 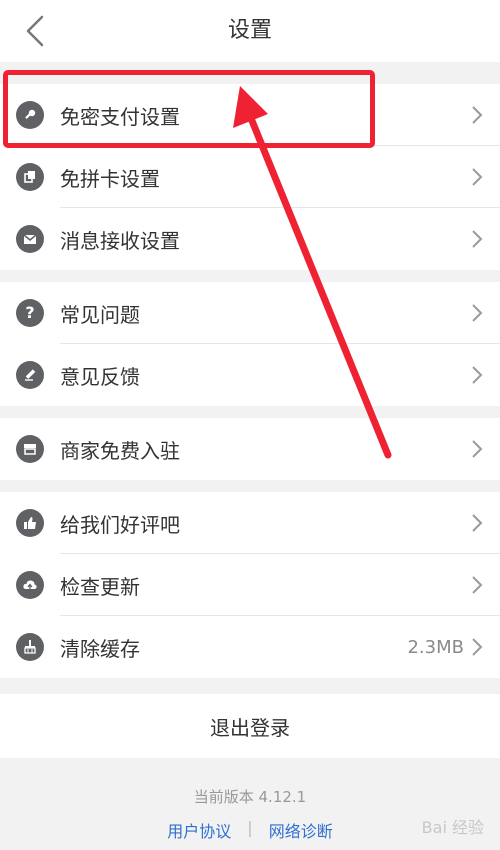 What do you see at coordinates (110, 178) in the screenshot?
I see `settings-item-label: 免拼卡设置` at bounding box center [110, 178].